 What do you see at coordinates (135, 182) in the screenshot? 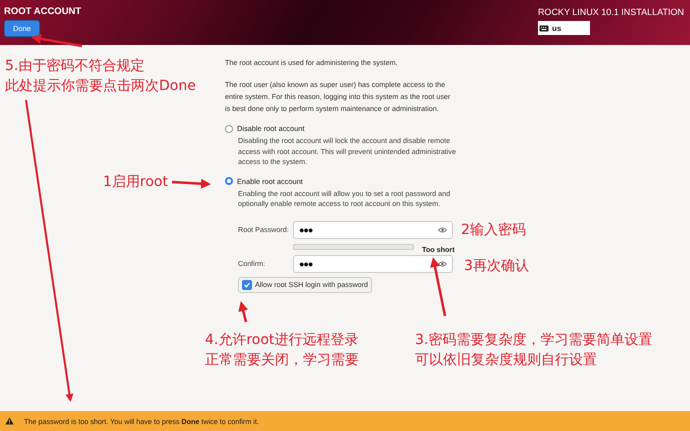
I see `annotation-text: 1启用root` at bounding box center [135, 182].